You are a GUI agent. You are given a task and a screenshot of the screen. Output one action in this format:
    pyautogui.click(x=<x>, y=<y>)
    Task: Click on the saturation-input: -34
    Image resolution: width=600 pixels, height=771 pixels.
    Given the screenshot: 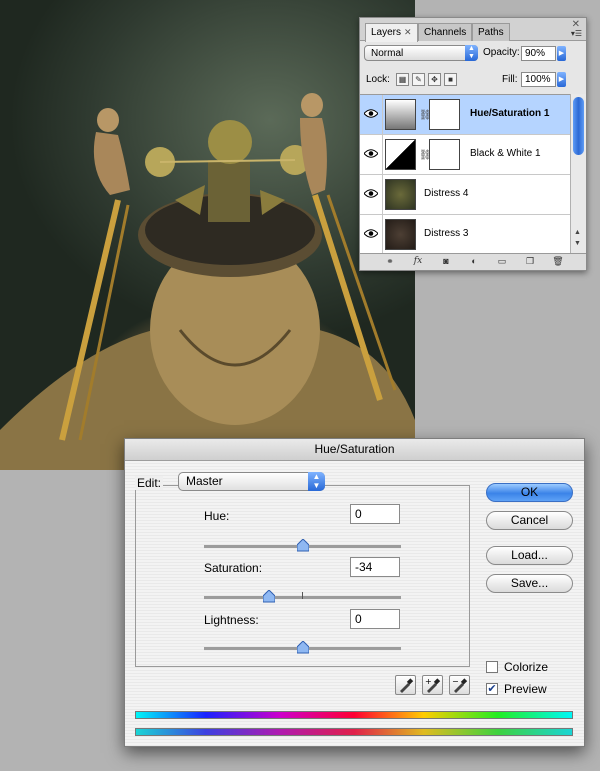 What is the action you would take?
    pyautogui.click(x=375, y=567)
    